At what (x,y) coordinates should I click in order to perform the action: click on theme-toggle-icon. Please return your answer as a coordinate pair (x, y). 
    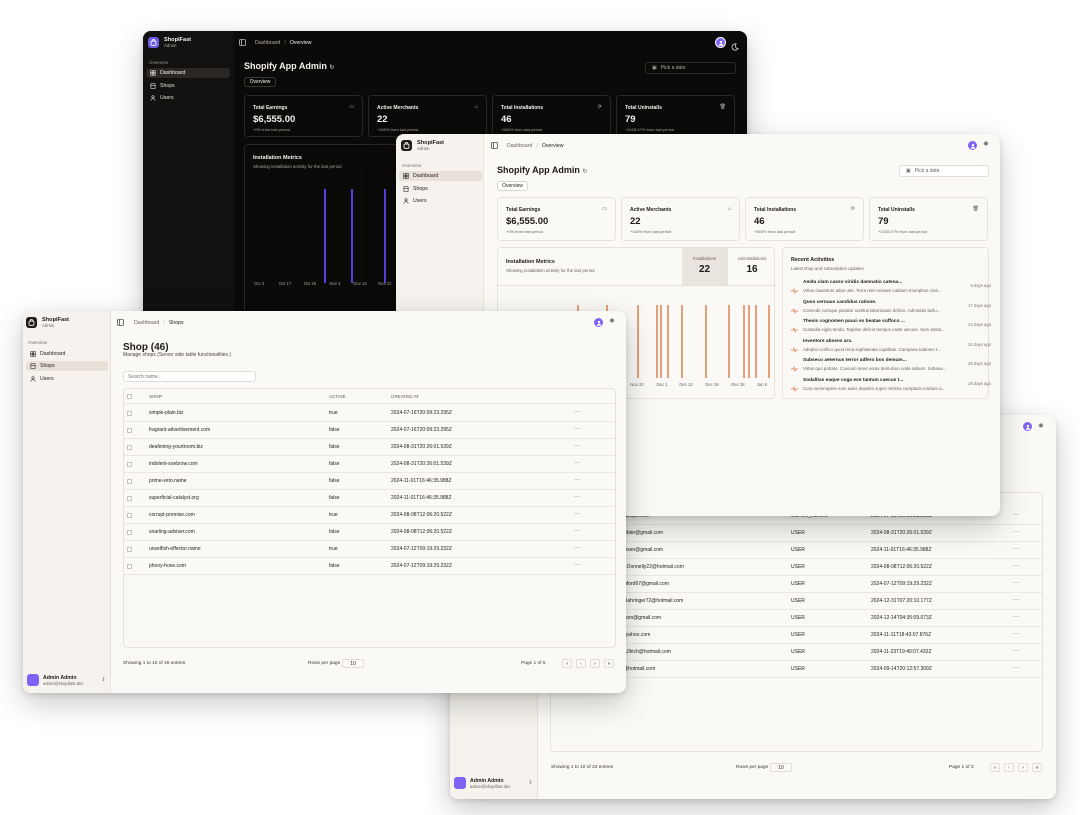
    Looking at the image, I should click on (735, 47).